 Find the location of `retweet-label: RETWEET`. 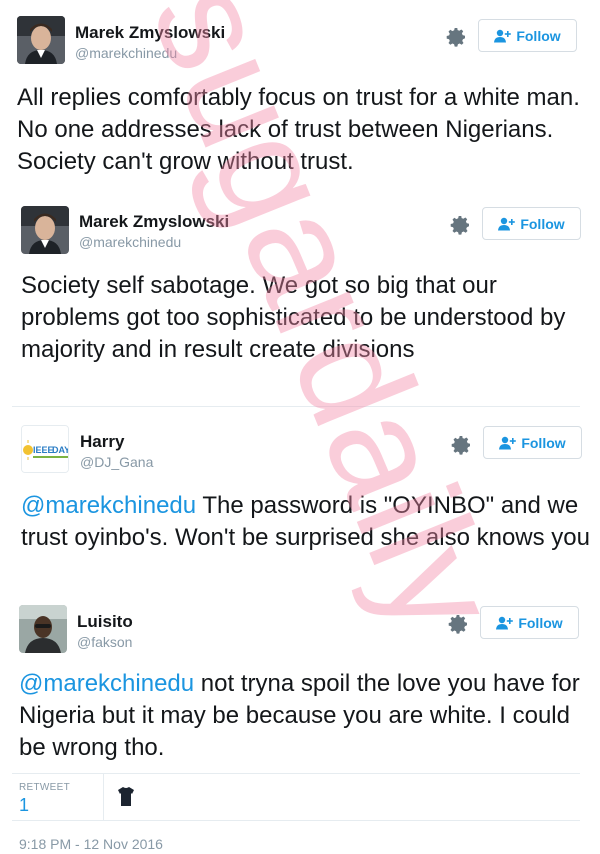

retweet-label: RETWEET is located at coordinates (44, 787).